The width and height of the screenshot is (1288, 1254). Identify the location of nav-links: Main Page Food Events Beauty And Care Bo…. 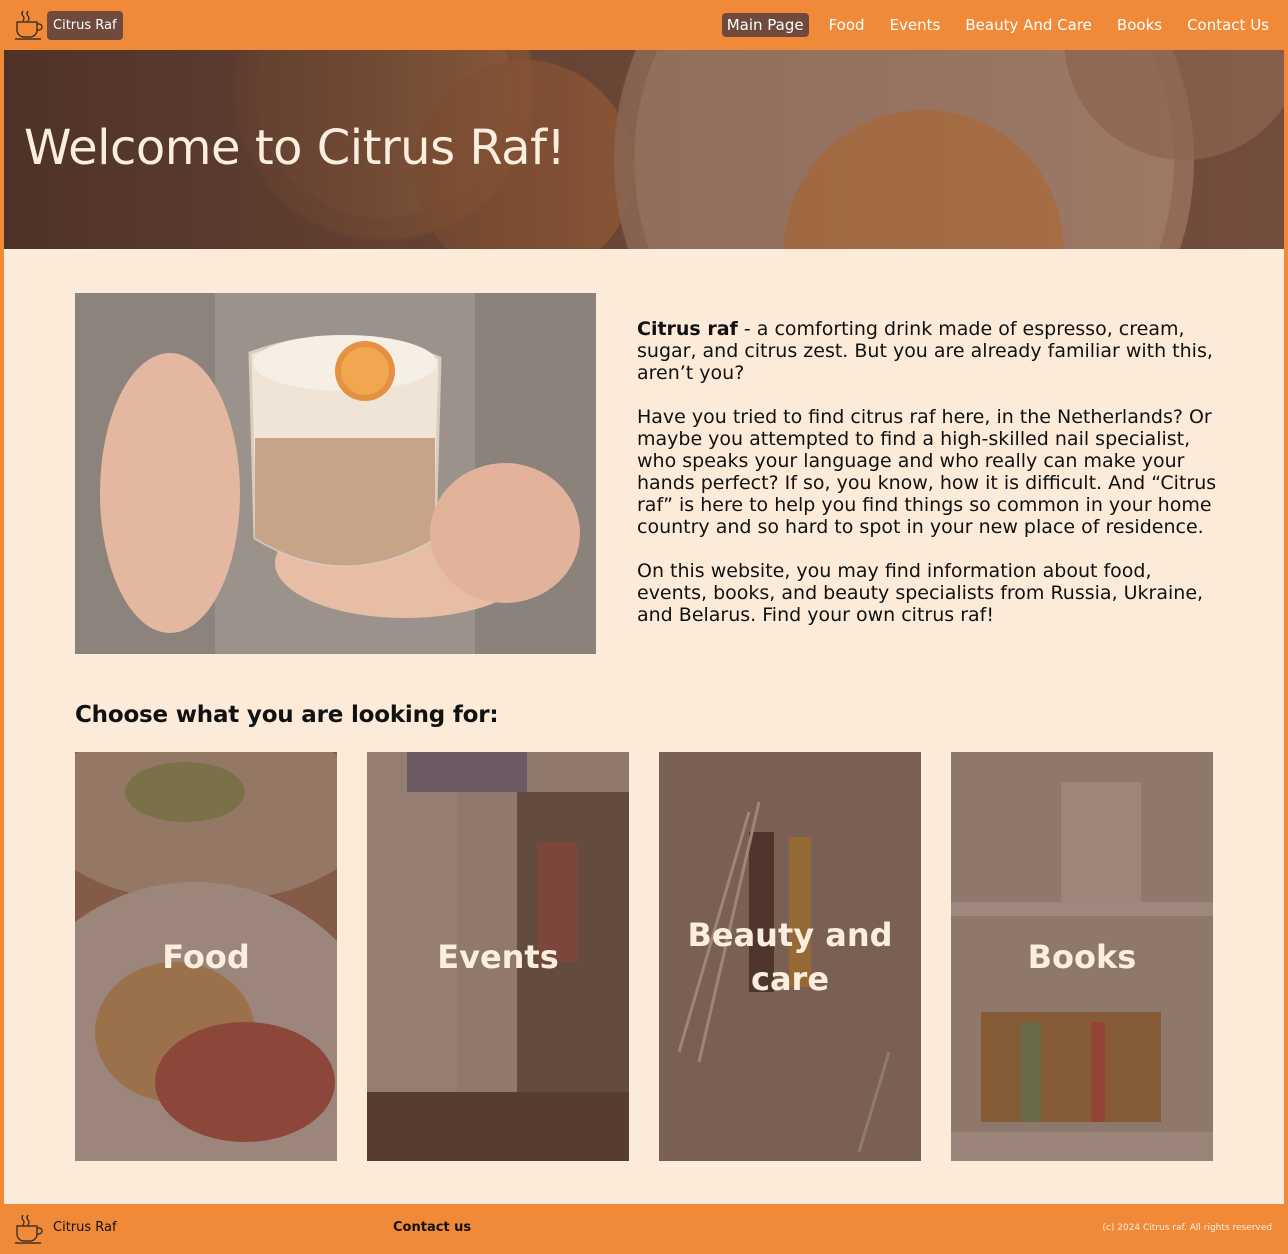
(990, 25).